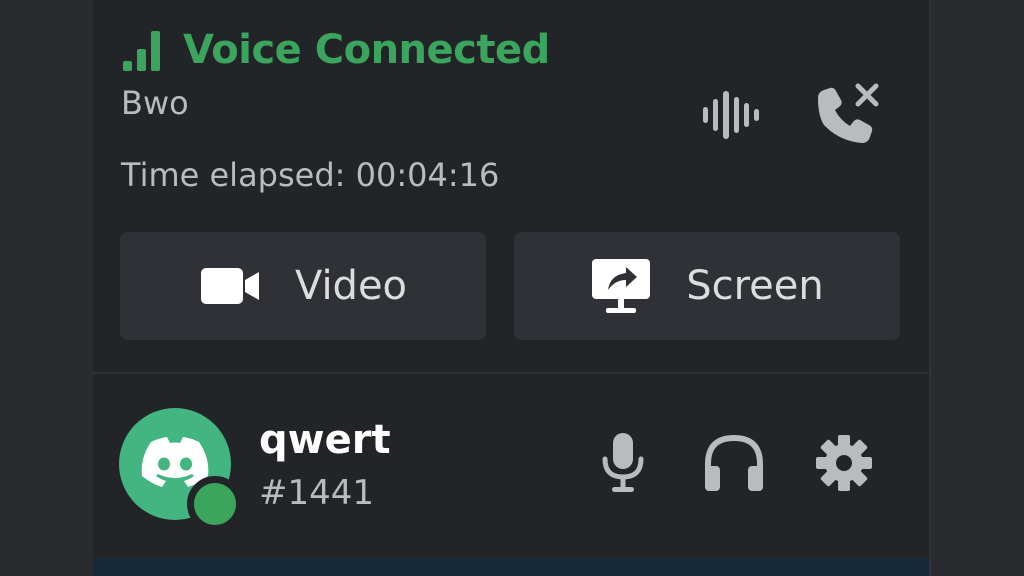  I want to click on user-settings-button, so click(844, 463).